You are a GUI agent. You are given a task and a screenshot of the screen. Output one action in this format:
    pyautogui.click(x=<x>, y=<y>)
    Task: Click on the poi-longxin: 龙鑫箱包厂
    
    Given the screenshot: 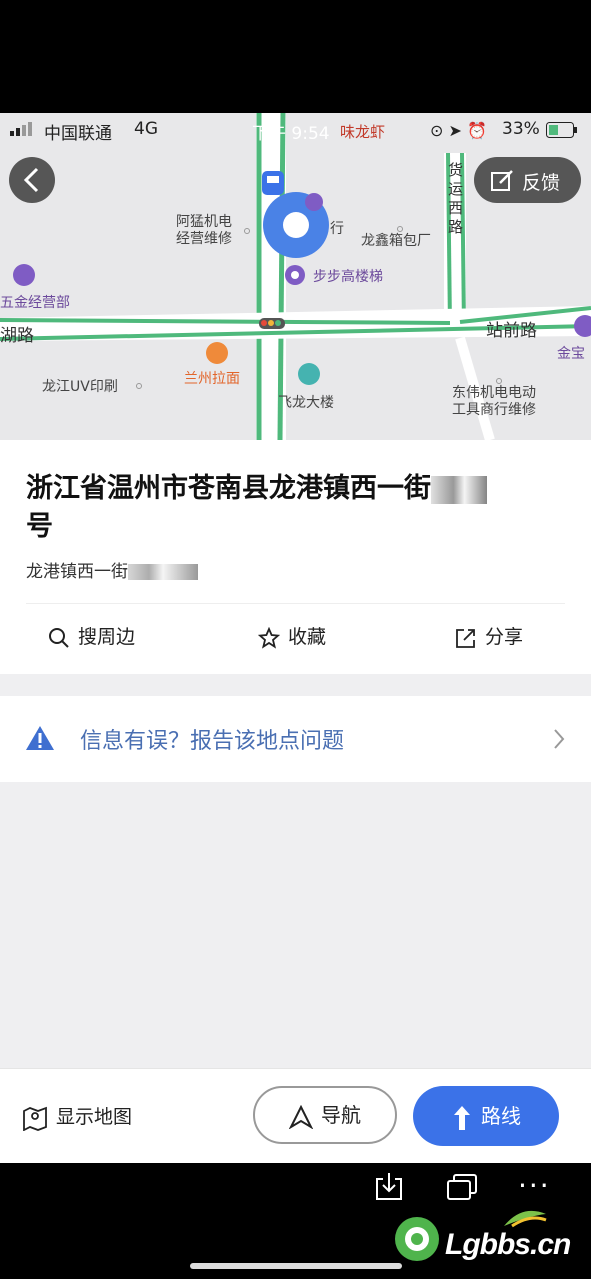 What is the action you would take?
    pyautogui.click(x=396, y=241)
    